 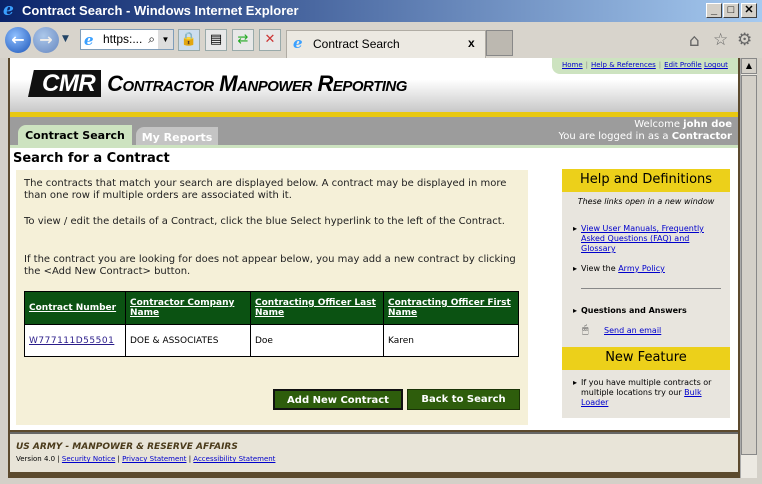 What do you see at coordinates (75, 135) in the screenshot?
I see `tab-contract-search: Contract Search` at bounding box center [75, 135].